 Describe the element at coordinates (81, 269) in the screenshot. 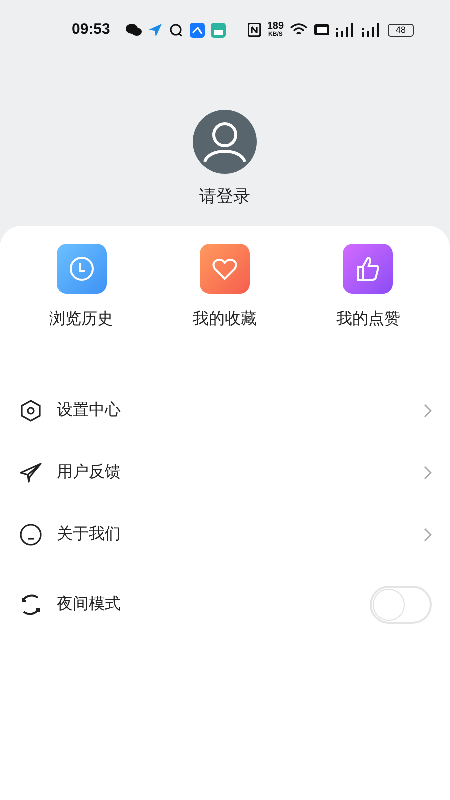

I see `clock-icon` at that location.